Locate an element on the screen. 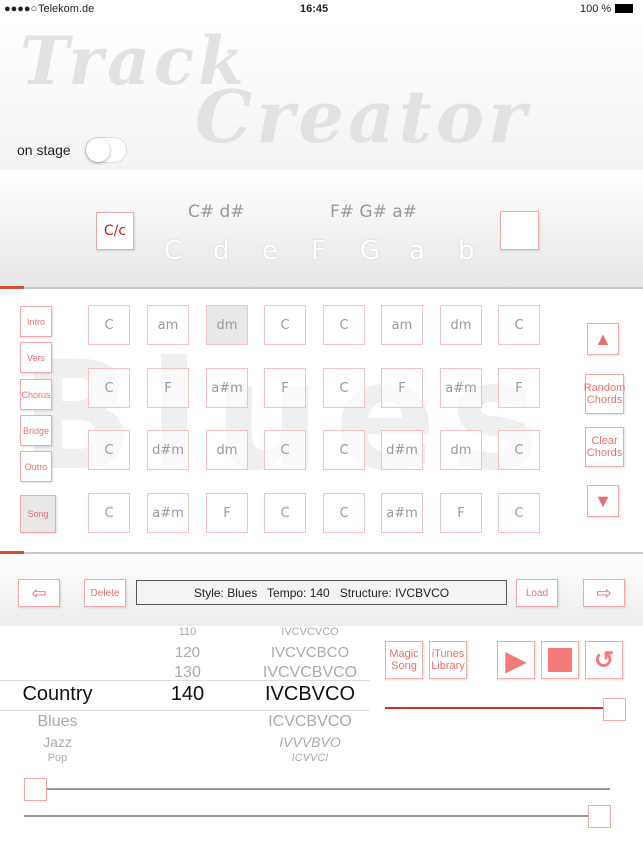  logo: Creator is located at coordinates (362, 116).